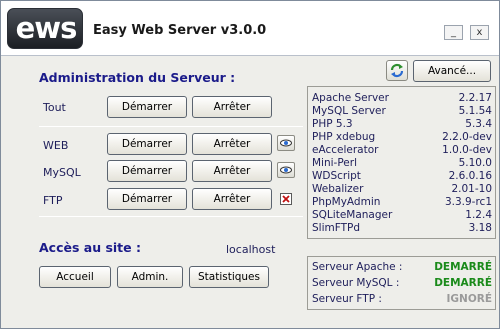  What do you see at coordinates (346, 202) in the screenshot?
I see `component-name: PhpMyAdmin` at bounding box center [346, 202].